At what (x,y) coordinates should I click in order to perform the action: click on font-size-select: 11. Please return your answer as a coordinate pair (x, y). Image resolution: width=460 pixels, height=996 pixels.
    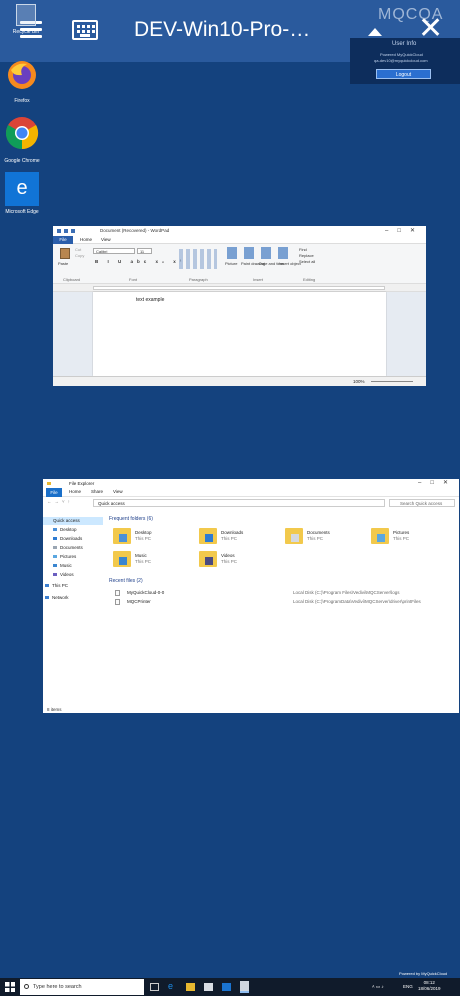
    Looking at the image, I should click on (144, 251).